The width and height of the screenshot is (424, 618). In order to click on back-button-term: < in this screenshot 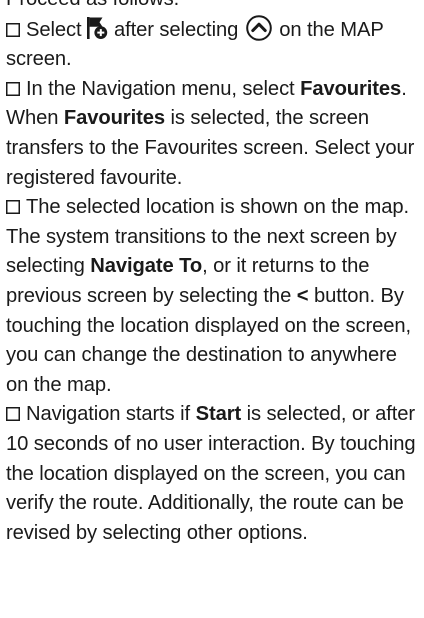, I will do `click(302, 295)`.